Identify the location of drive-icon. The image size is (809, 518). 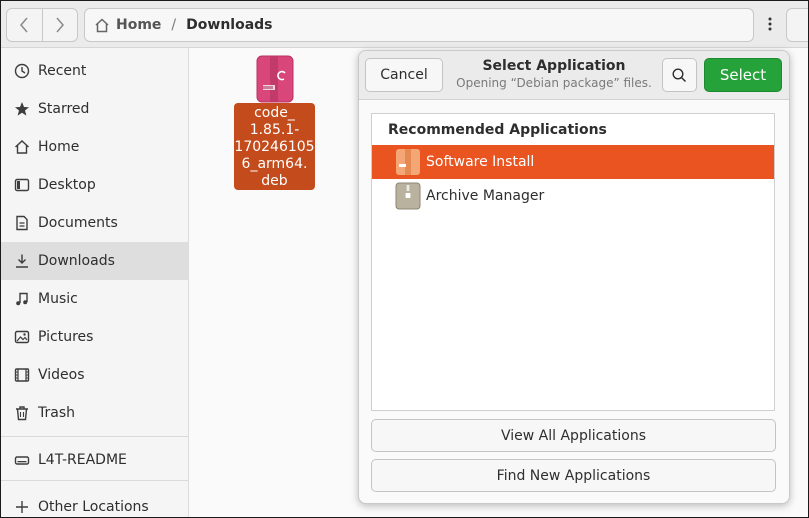
(22, 460).